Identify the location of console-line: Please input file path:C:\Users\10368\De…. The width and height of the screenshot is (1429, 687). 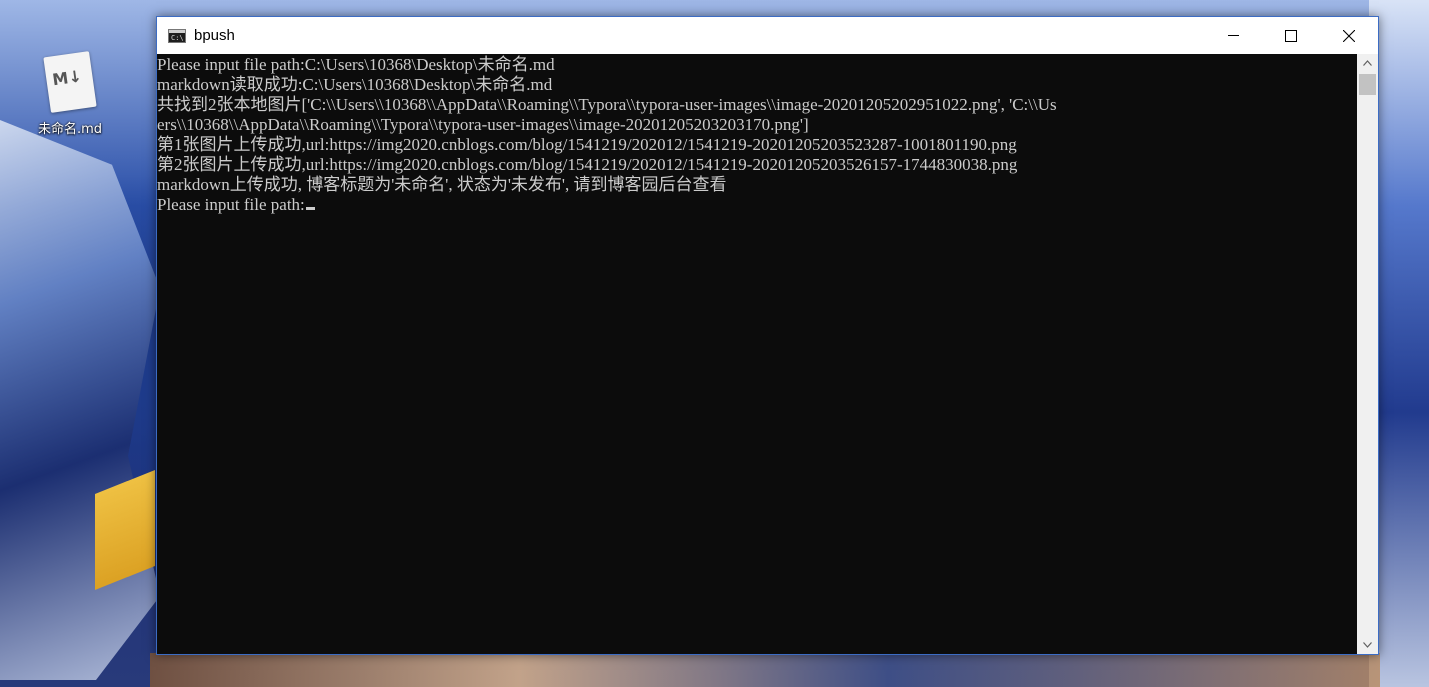
(356, 64).